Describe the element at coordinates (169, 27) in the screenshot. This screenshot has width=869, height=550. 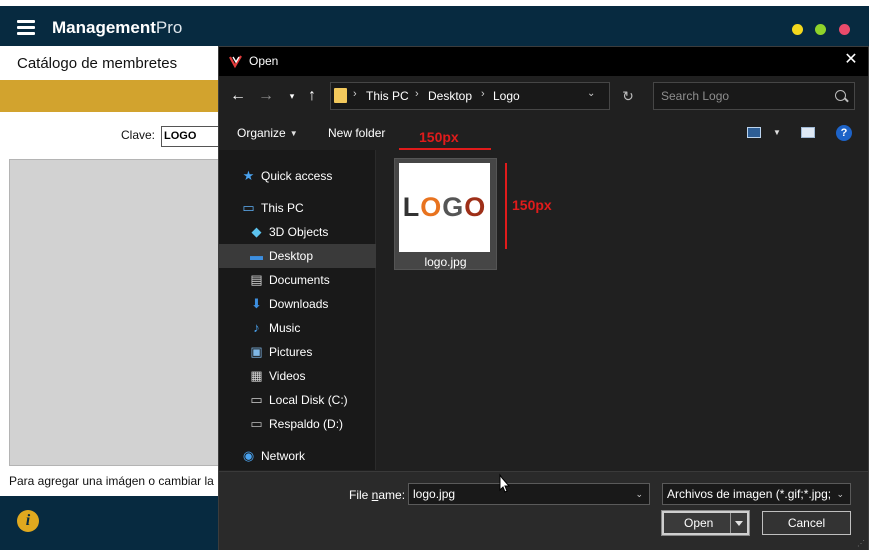
I see `brand-light: Pro` at that location.